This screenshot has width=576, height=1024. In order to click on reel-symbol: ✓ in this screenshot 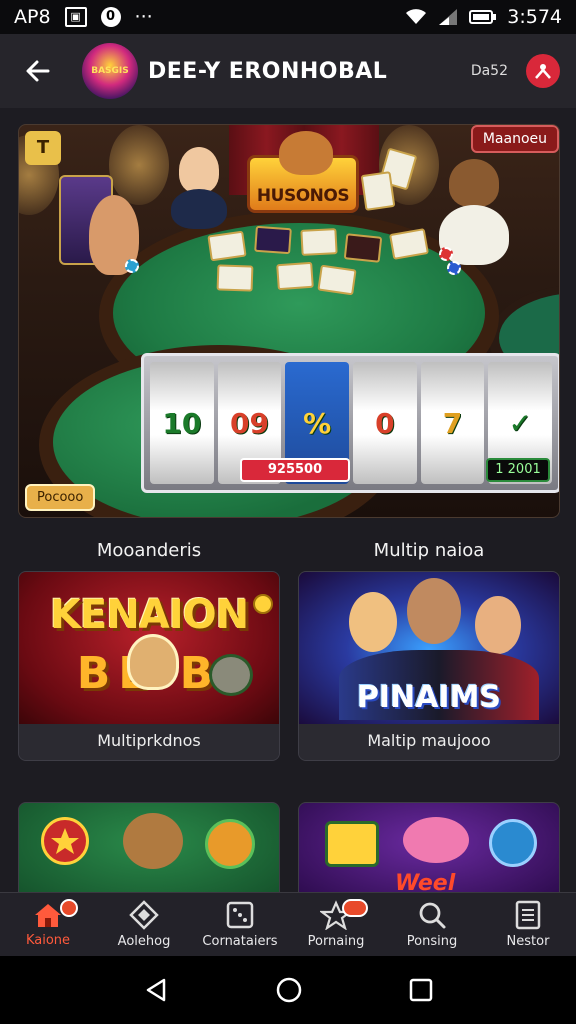, I will do `click(520, 423)`.